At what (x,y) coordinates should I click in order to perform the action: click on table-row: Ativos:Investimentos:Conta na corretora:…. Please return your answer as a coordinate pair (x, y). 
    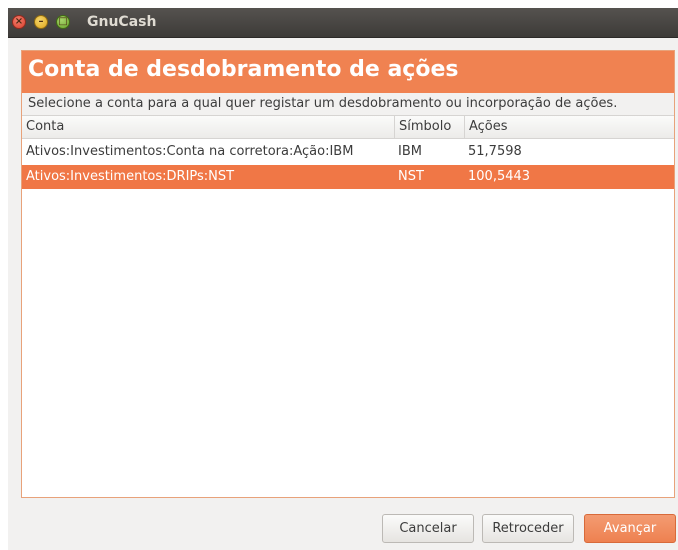
    Looking at the image, I should click on (348, 152).